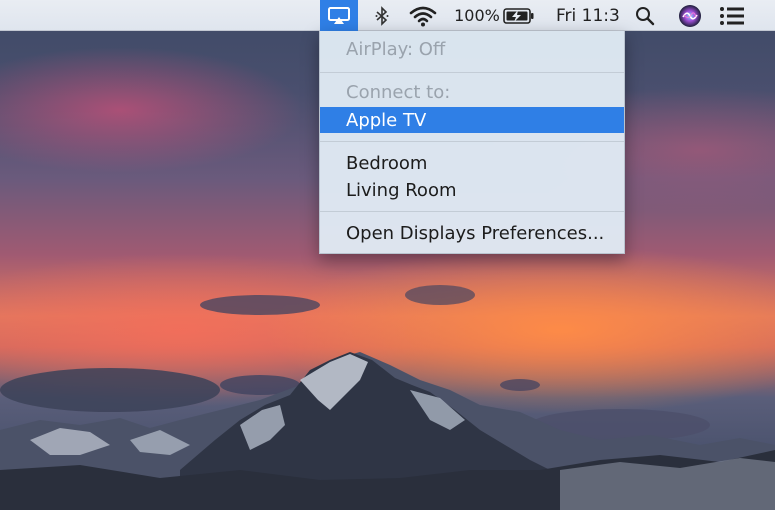  Describe the element at coordinates (398, 92) in the screenshot. I see `connect-to-header: Connect to:` at that location.